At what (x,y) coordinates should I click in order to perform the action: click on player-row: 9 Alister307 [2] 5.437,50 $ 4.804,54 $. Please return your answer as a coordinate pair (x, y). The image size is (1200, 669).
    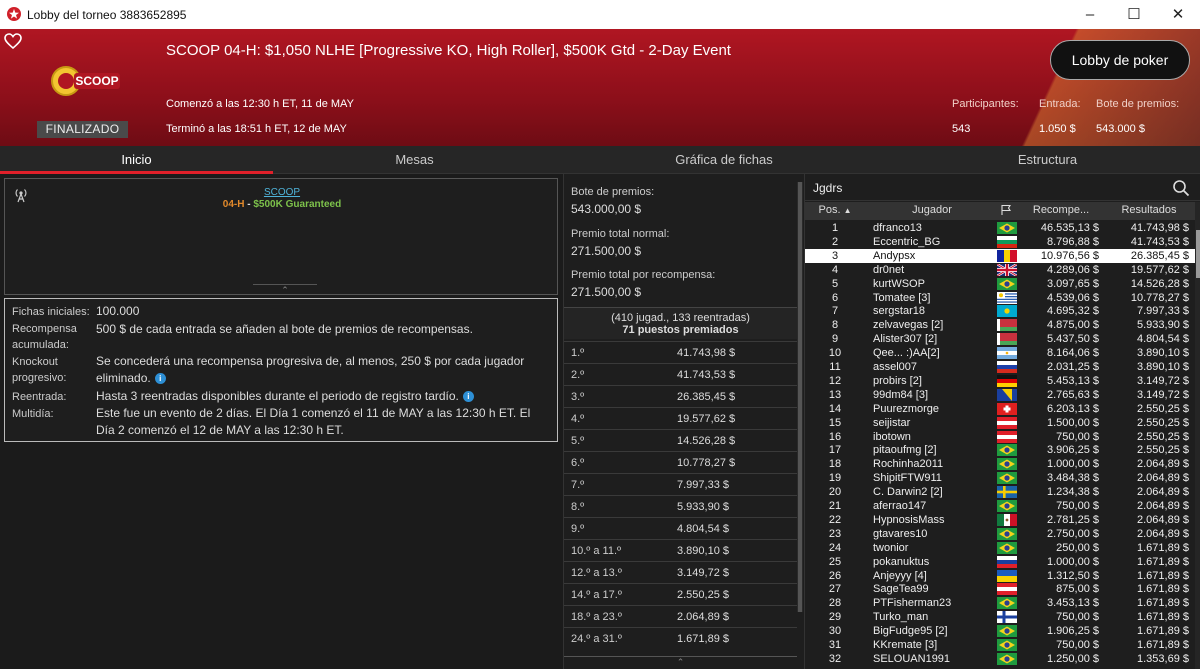
    Looking at the image, I should click on (1000, 339).